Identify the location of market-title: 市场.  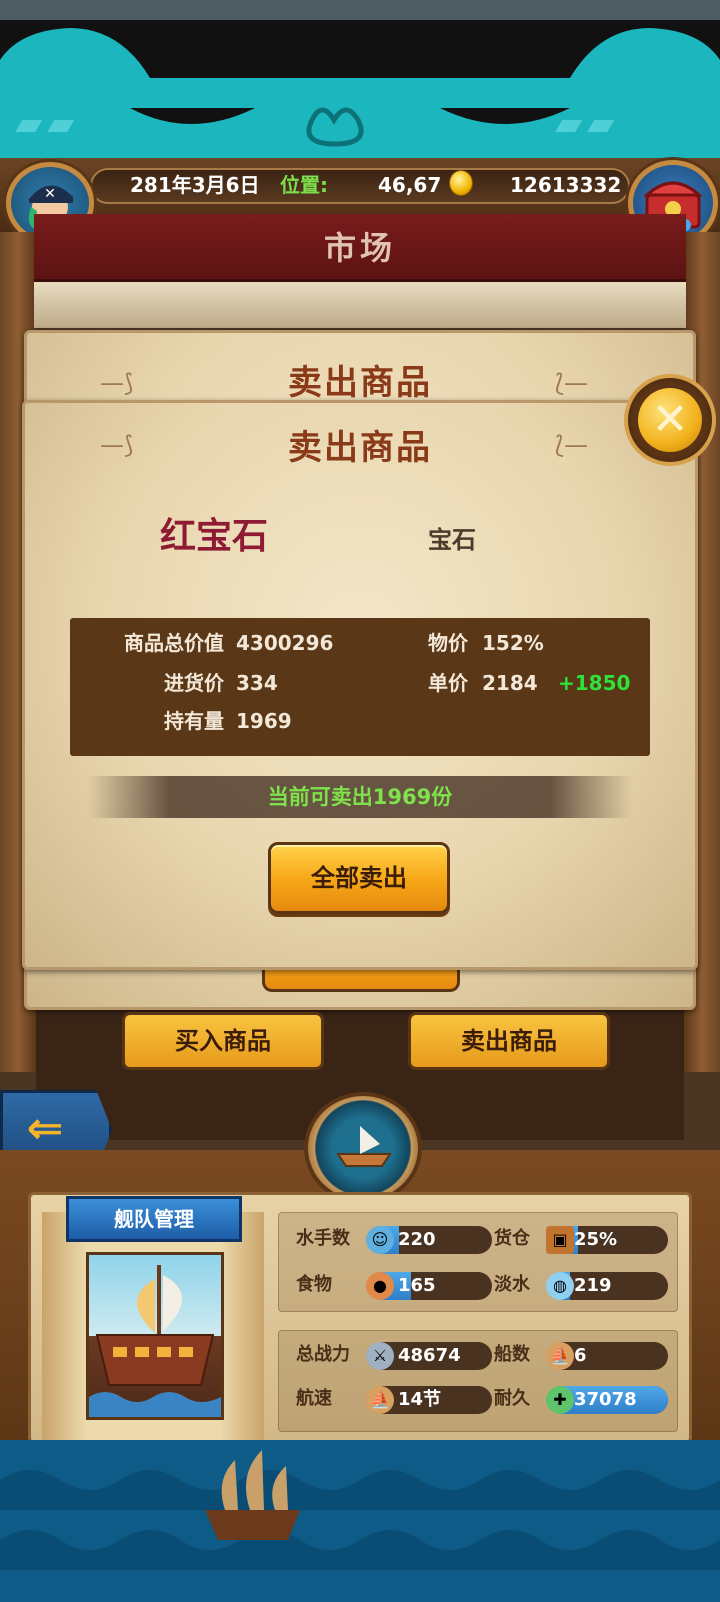
(359, 248).